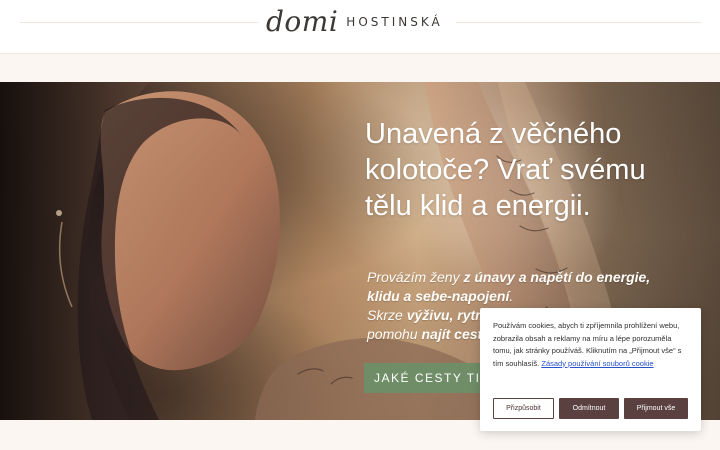 Image resolution: width=720 pixels, height=450 pixels. Describe the element at coordinates (415, 277) in the screenshot. I see `hero-subtext-line-1-prefix: Provázím ženy` at that location.